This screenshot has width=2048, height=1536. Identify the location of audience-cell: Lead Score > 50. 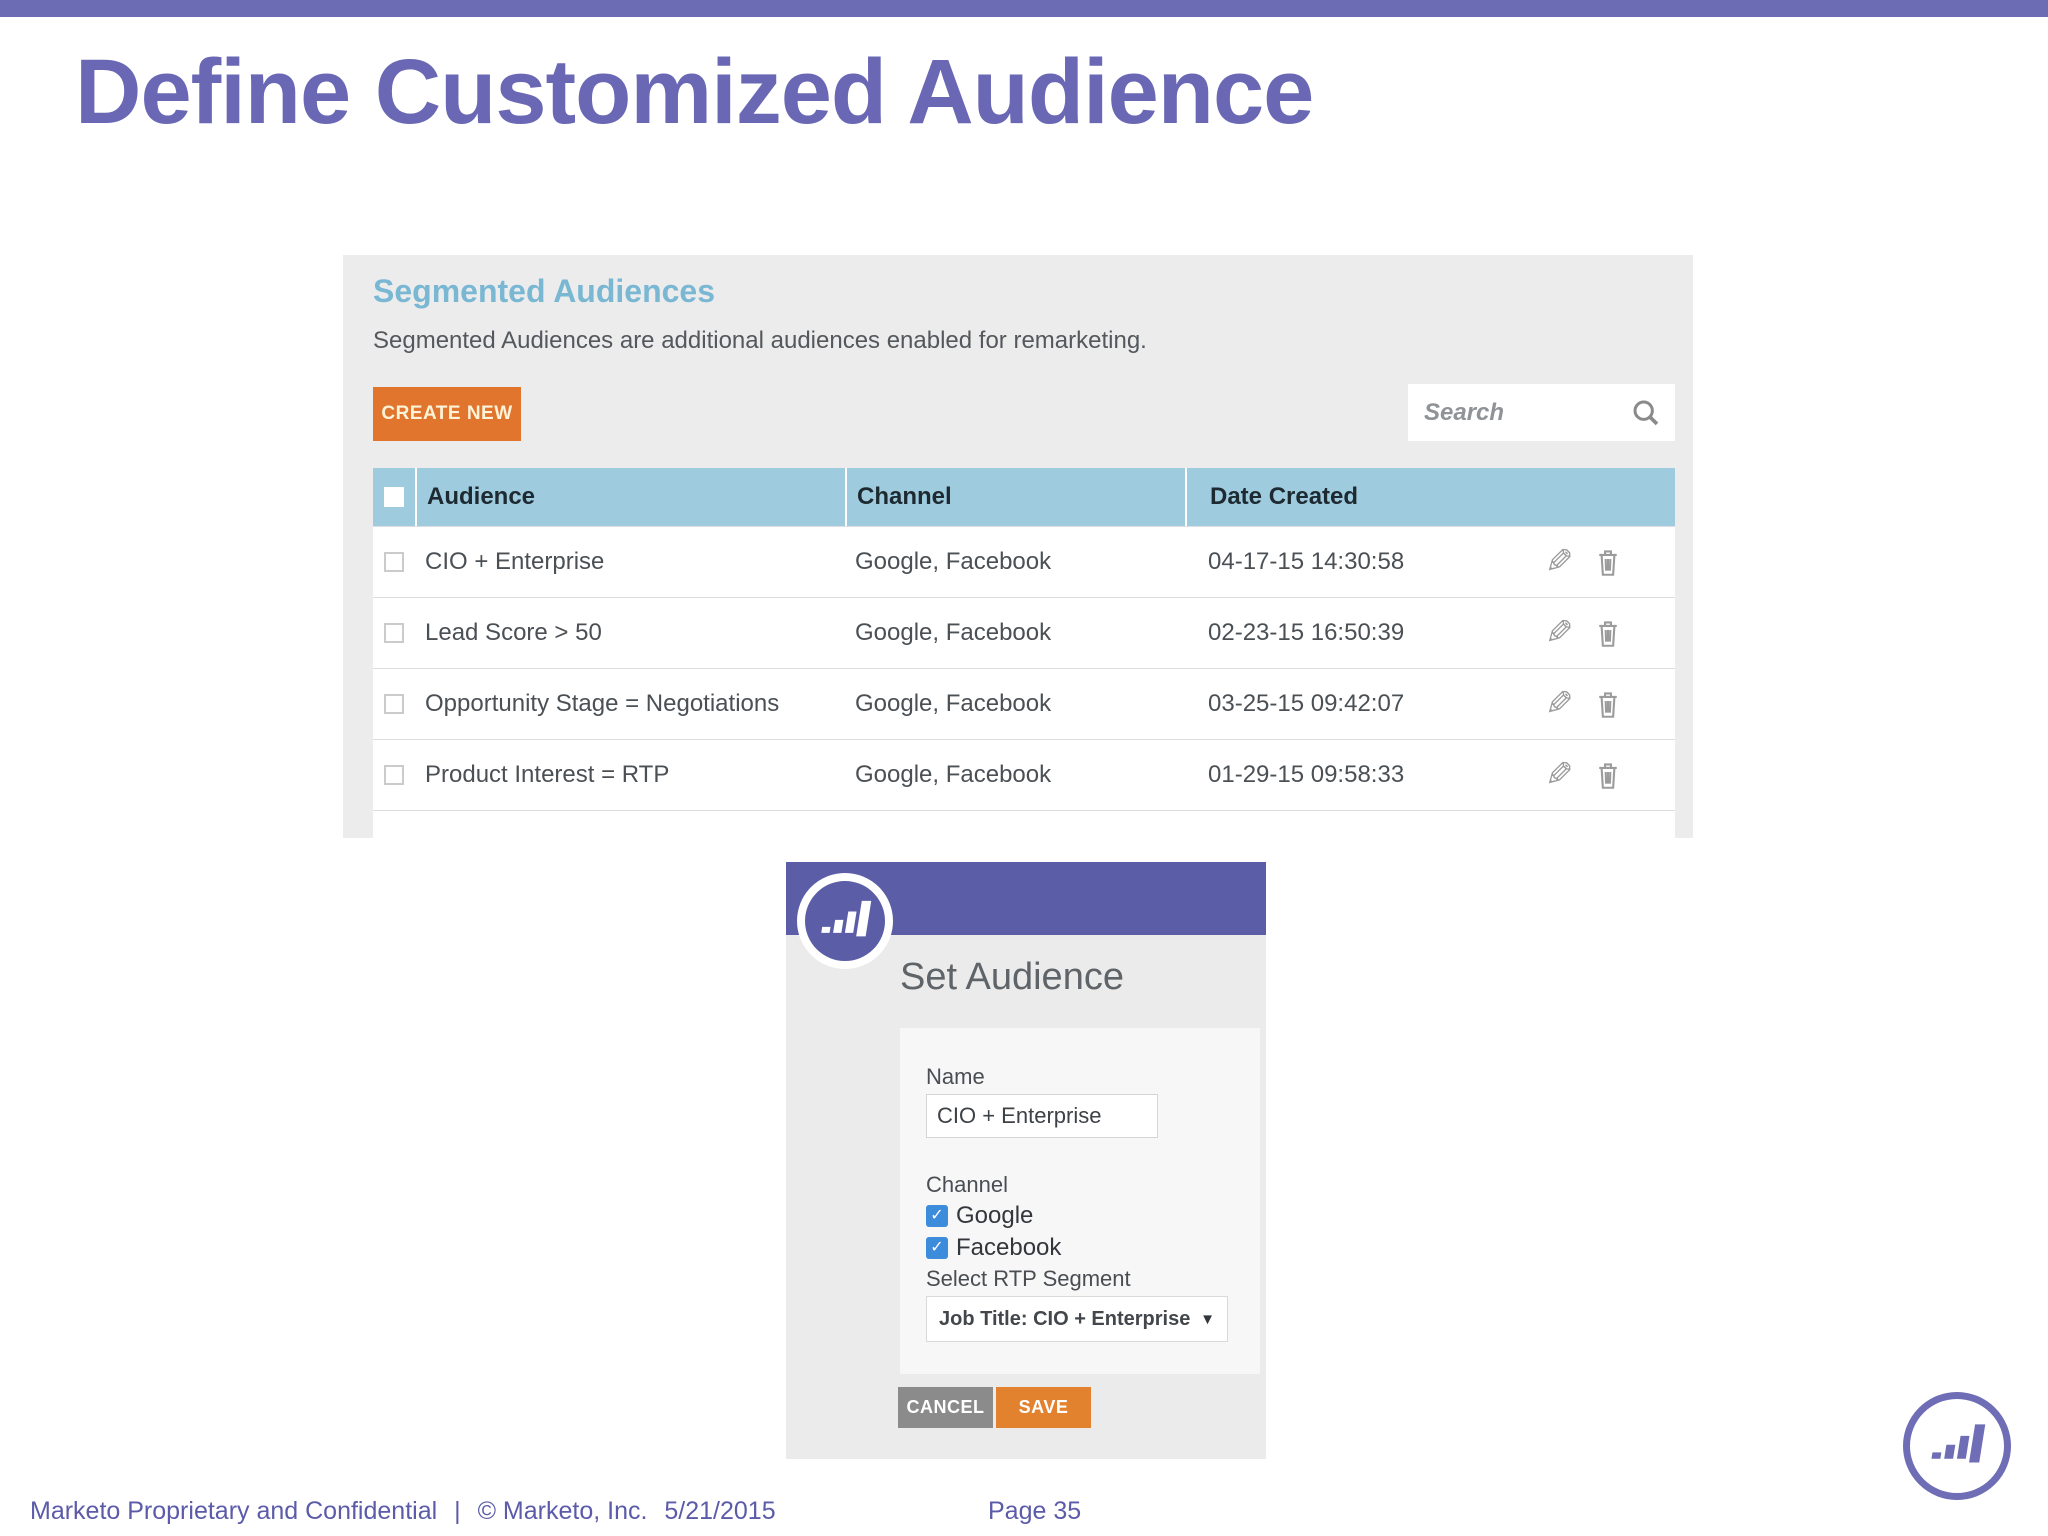
(513, 632).